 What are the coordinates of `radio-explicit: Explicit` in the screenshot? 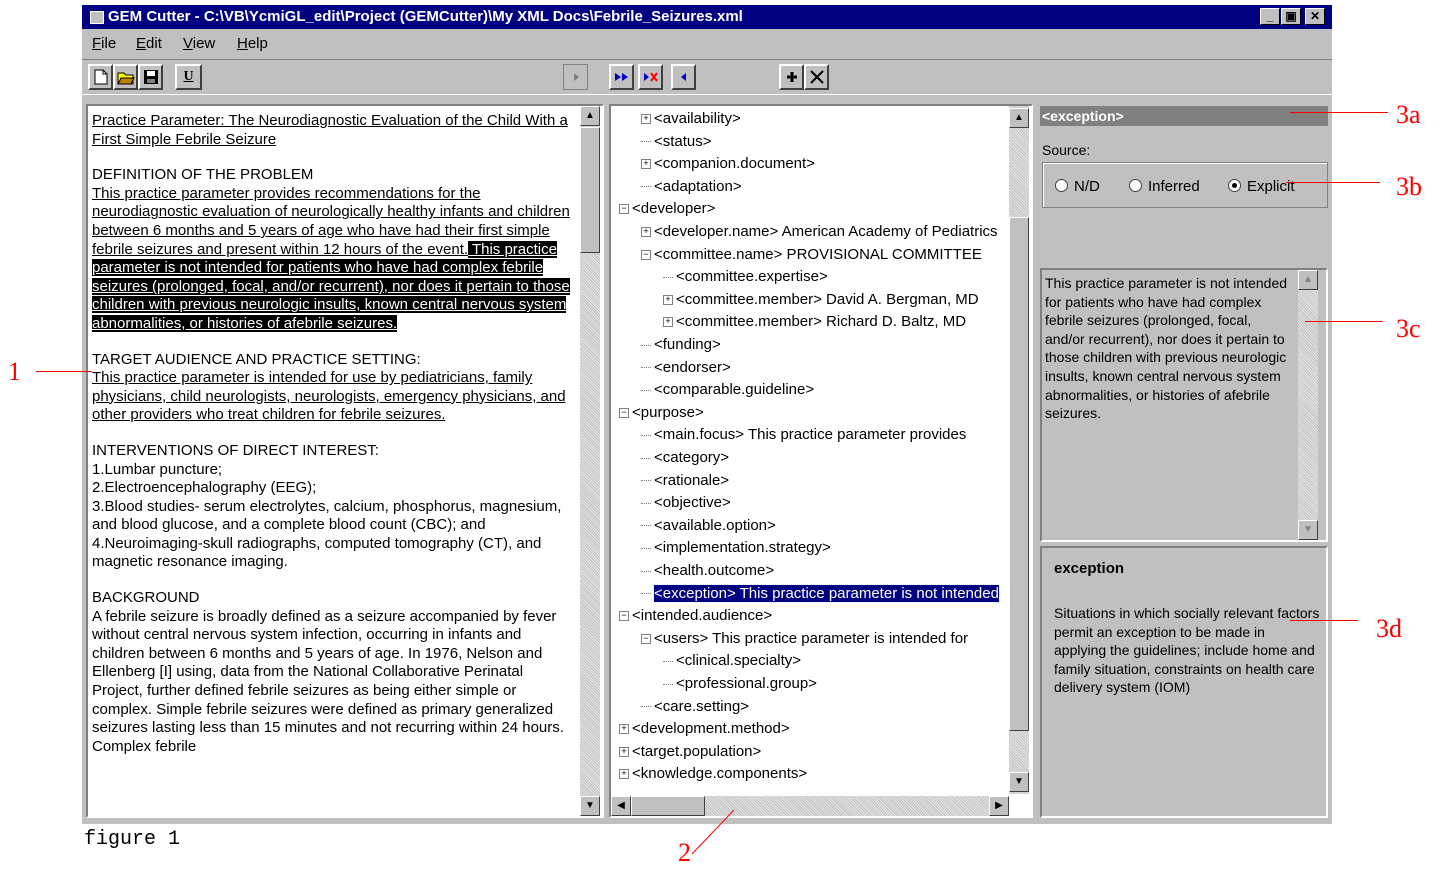 It's located at (1261, 186).